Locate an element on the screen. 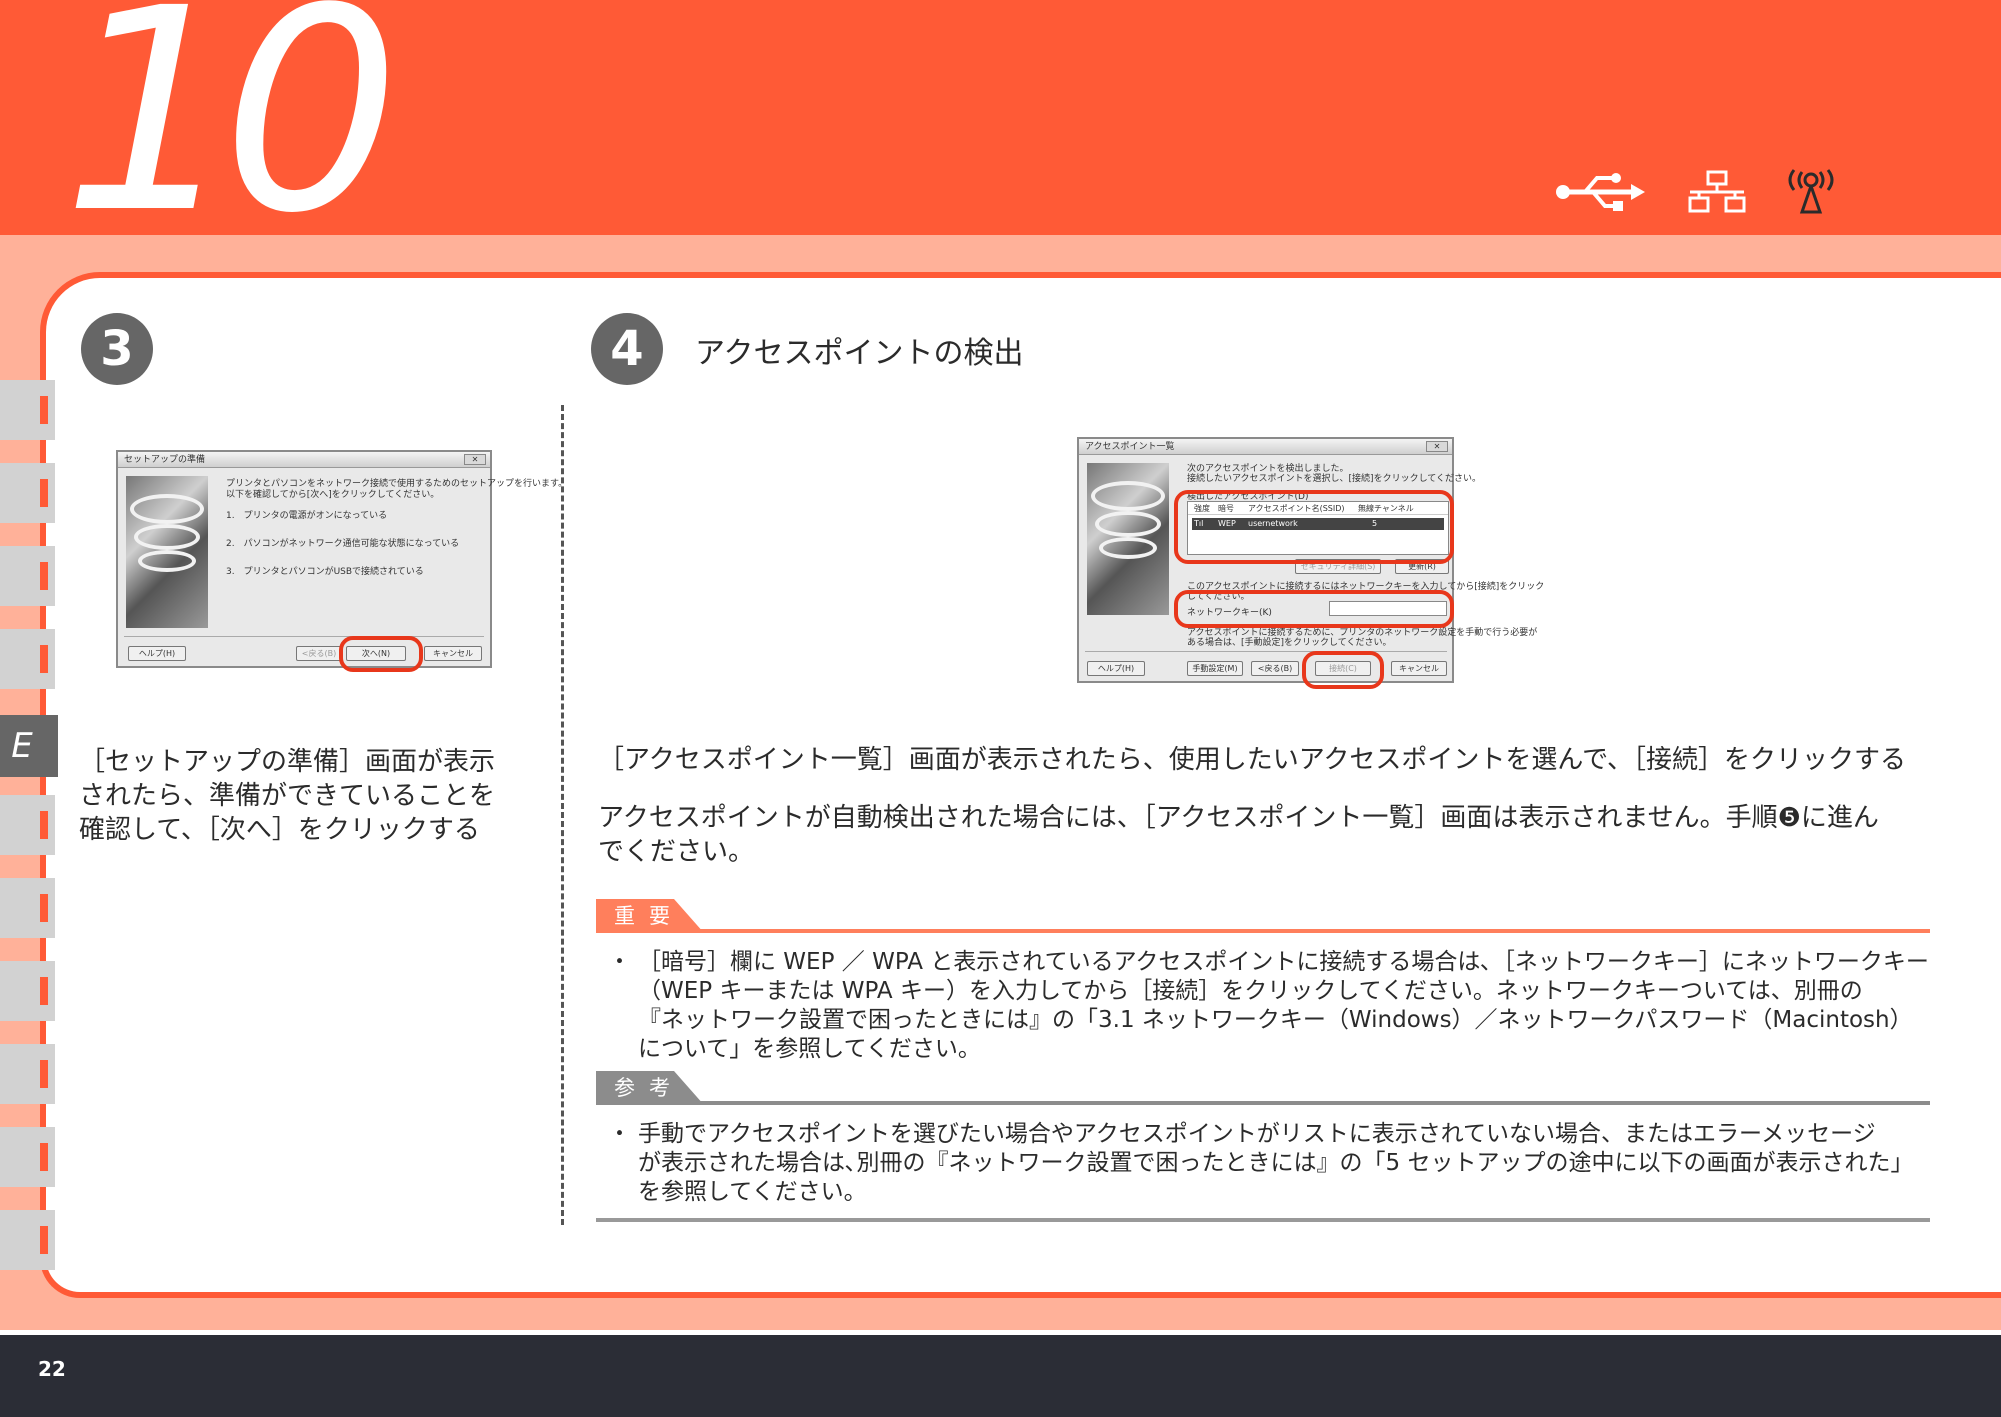  step-4-number: 4 is located at coordinates (627, 349).